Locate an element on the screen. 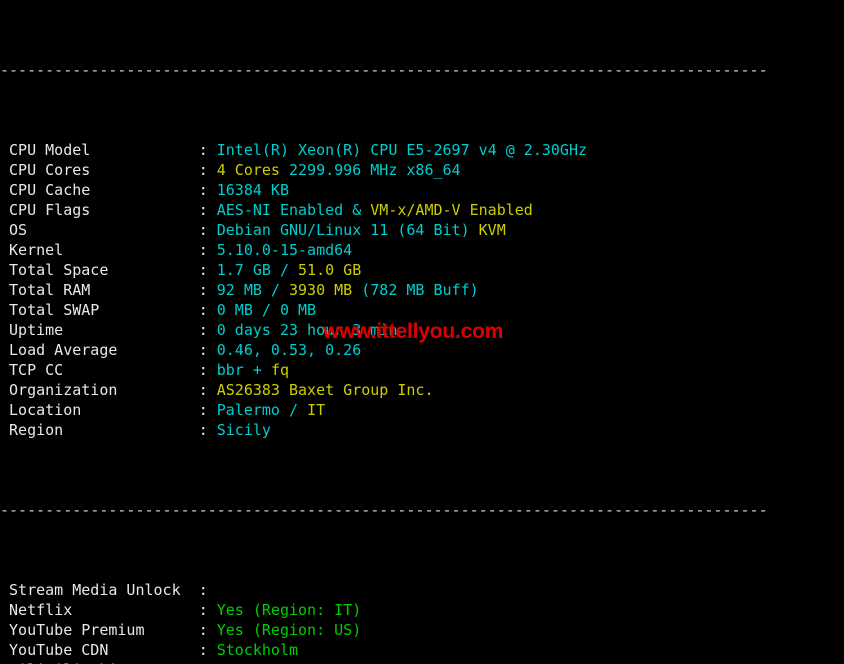  row-label: YouTube Premium is located at coordinates (99, 630).